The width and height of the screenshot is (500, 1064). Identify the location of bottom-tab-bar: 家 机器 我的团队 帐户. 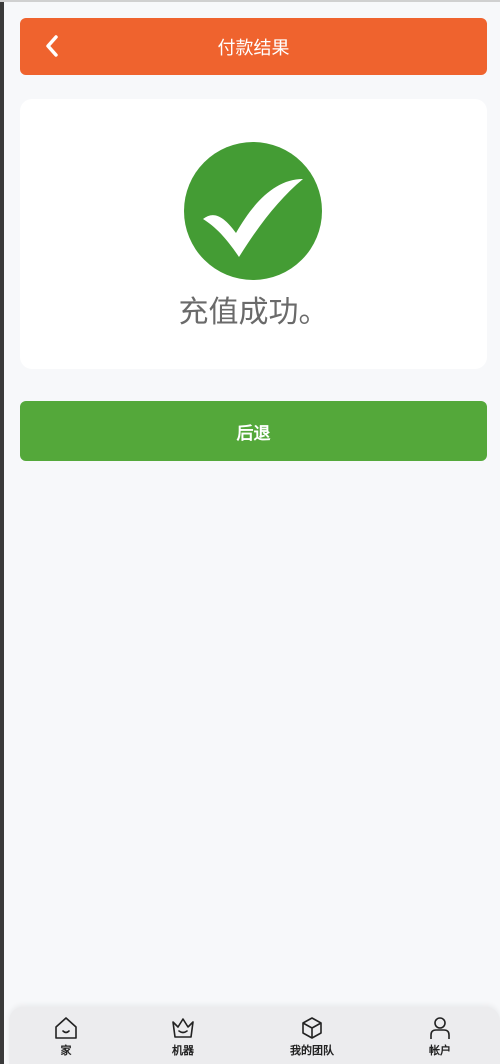
(254, 1035).